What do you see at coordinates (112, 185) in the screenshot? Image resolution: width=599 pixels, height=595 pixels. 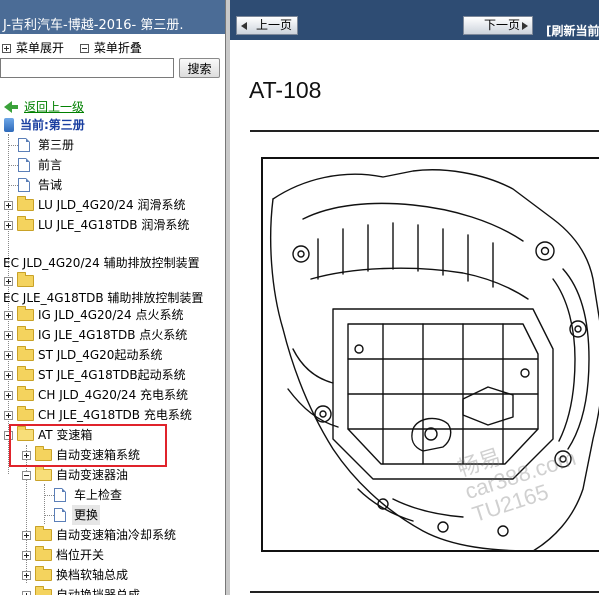 I see `tree-item: 告诫` at bounding box center [112, 185].